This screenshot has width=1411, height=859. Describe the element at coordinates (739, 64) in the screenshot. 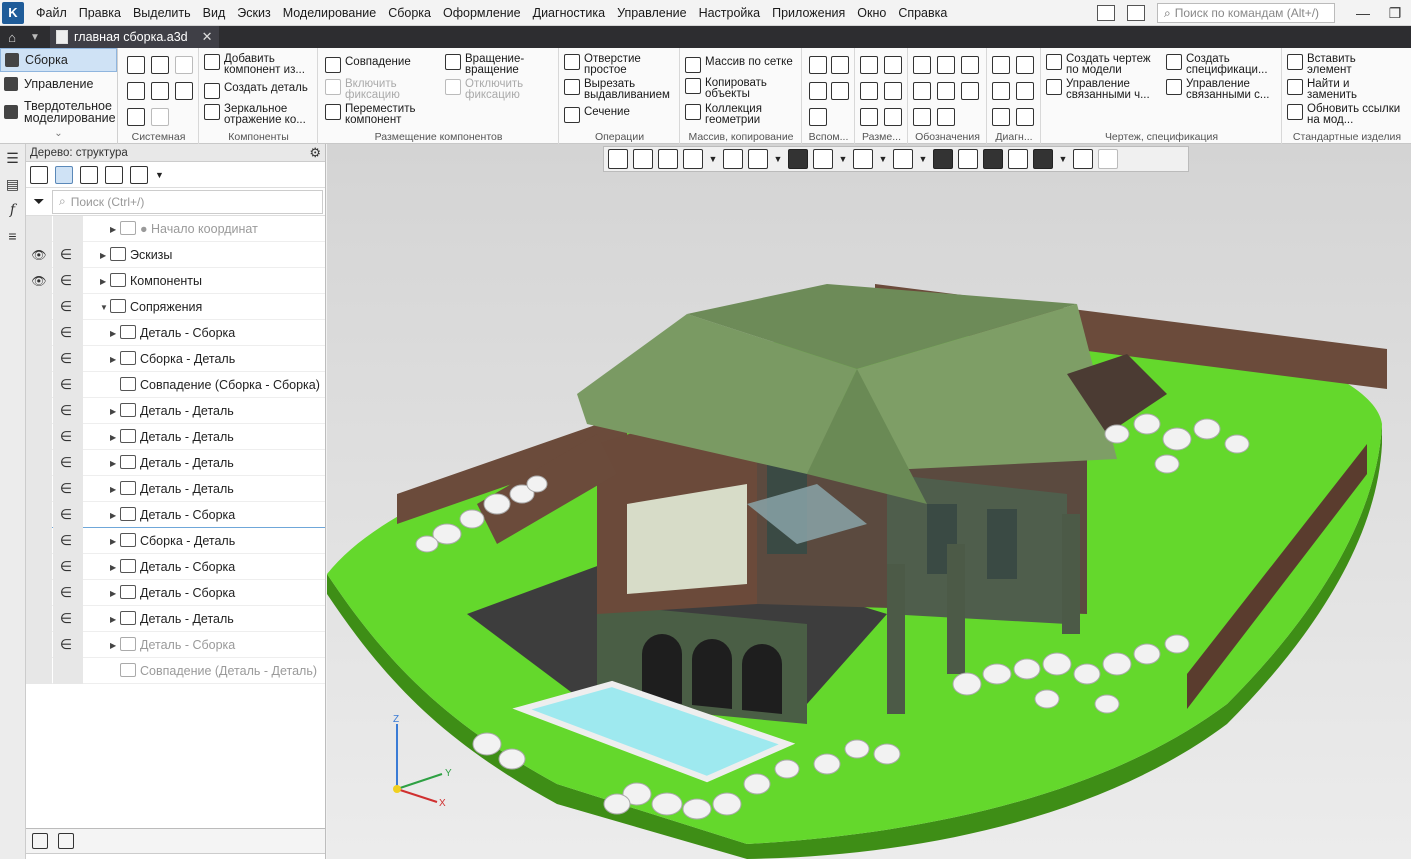

I see `grid-array-button: Массив по сетке` at that location.